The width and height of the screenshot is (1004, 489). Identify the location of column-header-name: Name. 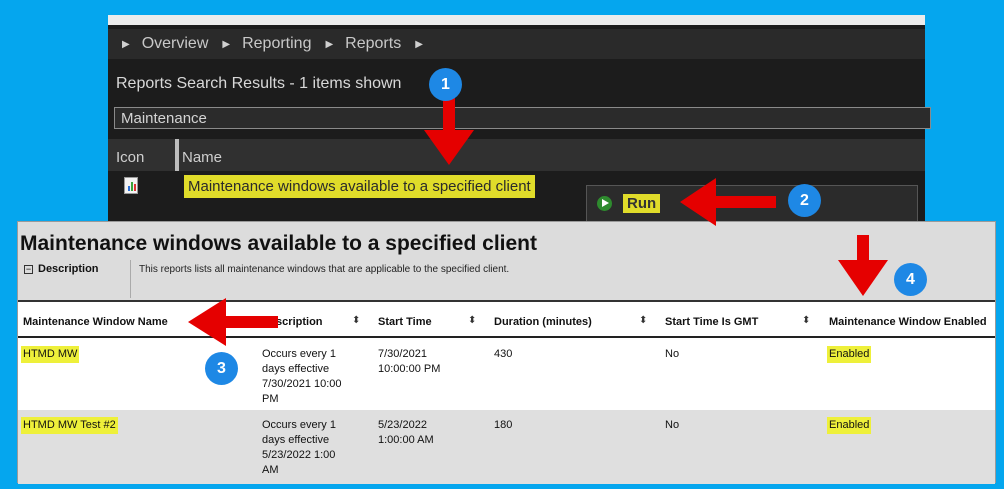
(202, 157).